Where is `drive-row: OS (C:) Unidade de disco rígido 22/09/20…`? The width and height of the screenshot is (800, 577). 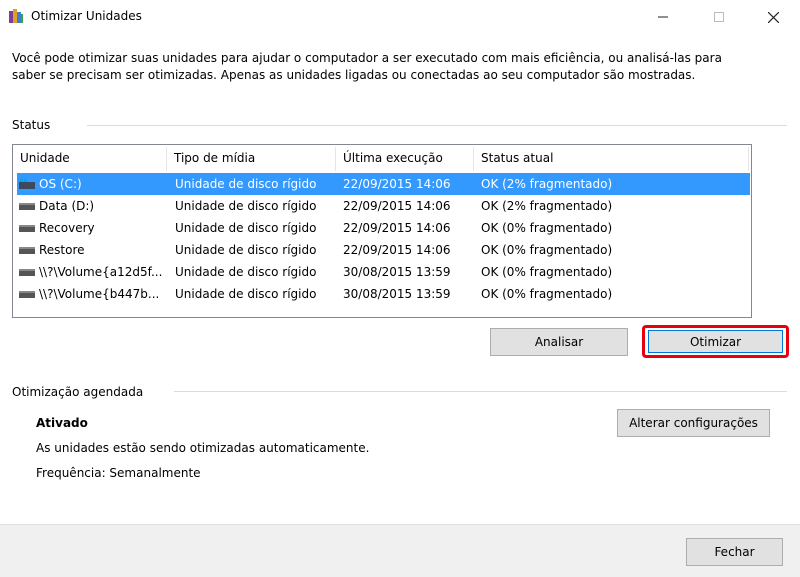 drive-row: OS (C:) Unidade de disco rígido 22/09/20… is located at coordinates (383, 184).